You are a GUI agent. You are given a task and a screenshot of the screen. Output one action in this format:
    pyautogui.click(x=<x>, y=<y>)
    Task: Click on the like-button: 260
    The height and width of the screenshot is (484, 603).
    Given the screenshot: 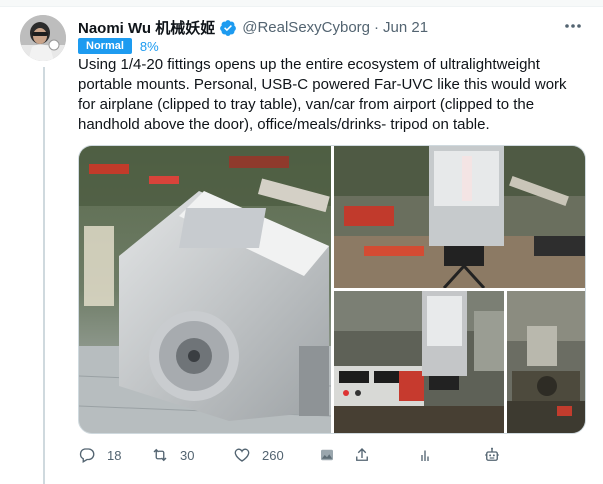 What is the action you would take?
    pyautogui.click(x=258, y=455)
    